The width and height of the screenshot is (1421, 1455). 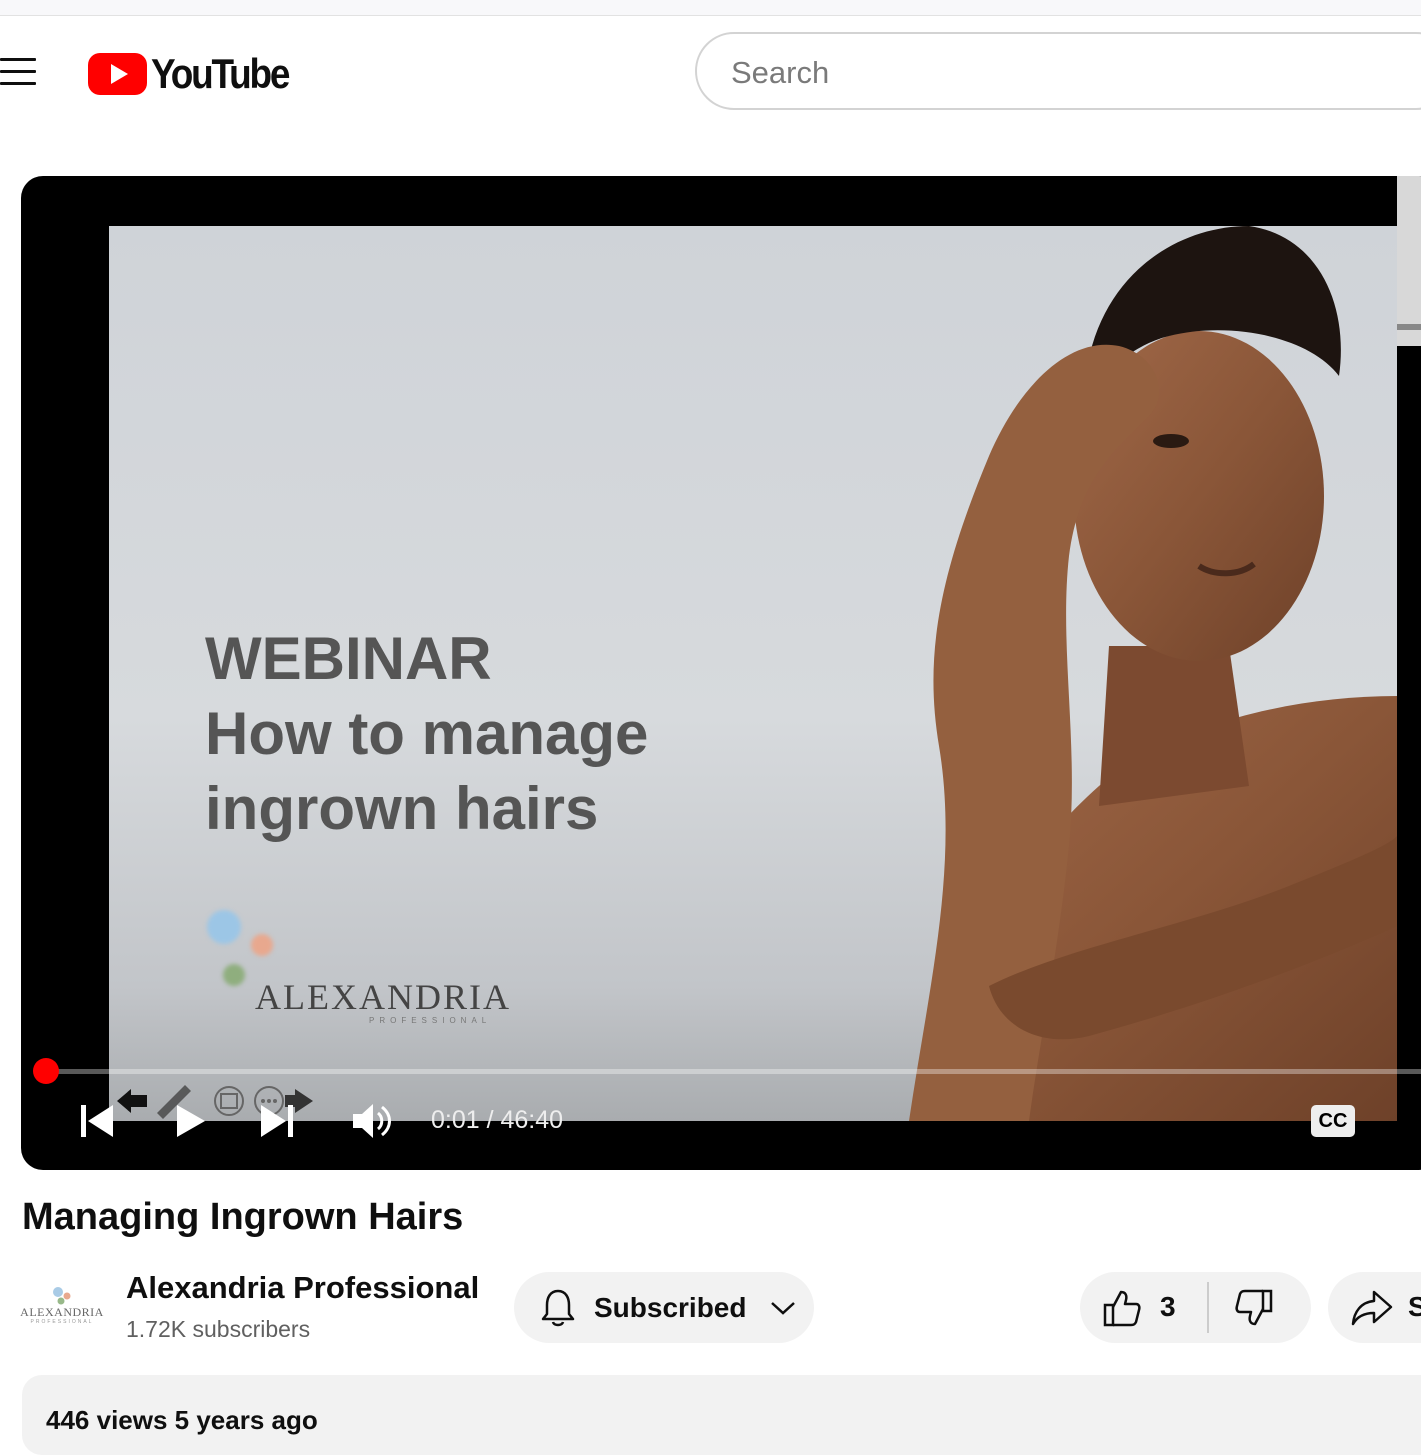 I want to click on captions-button: CC, so click(x=1333, y=1121).